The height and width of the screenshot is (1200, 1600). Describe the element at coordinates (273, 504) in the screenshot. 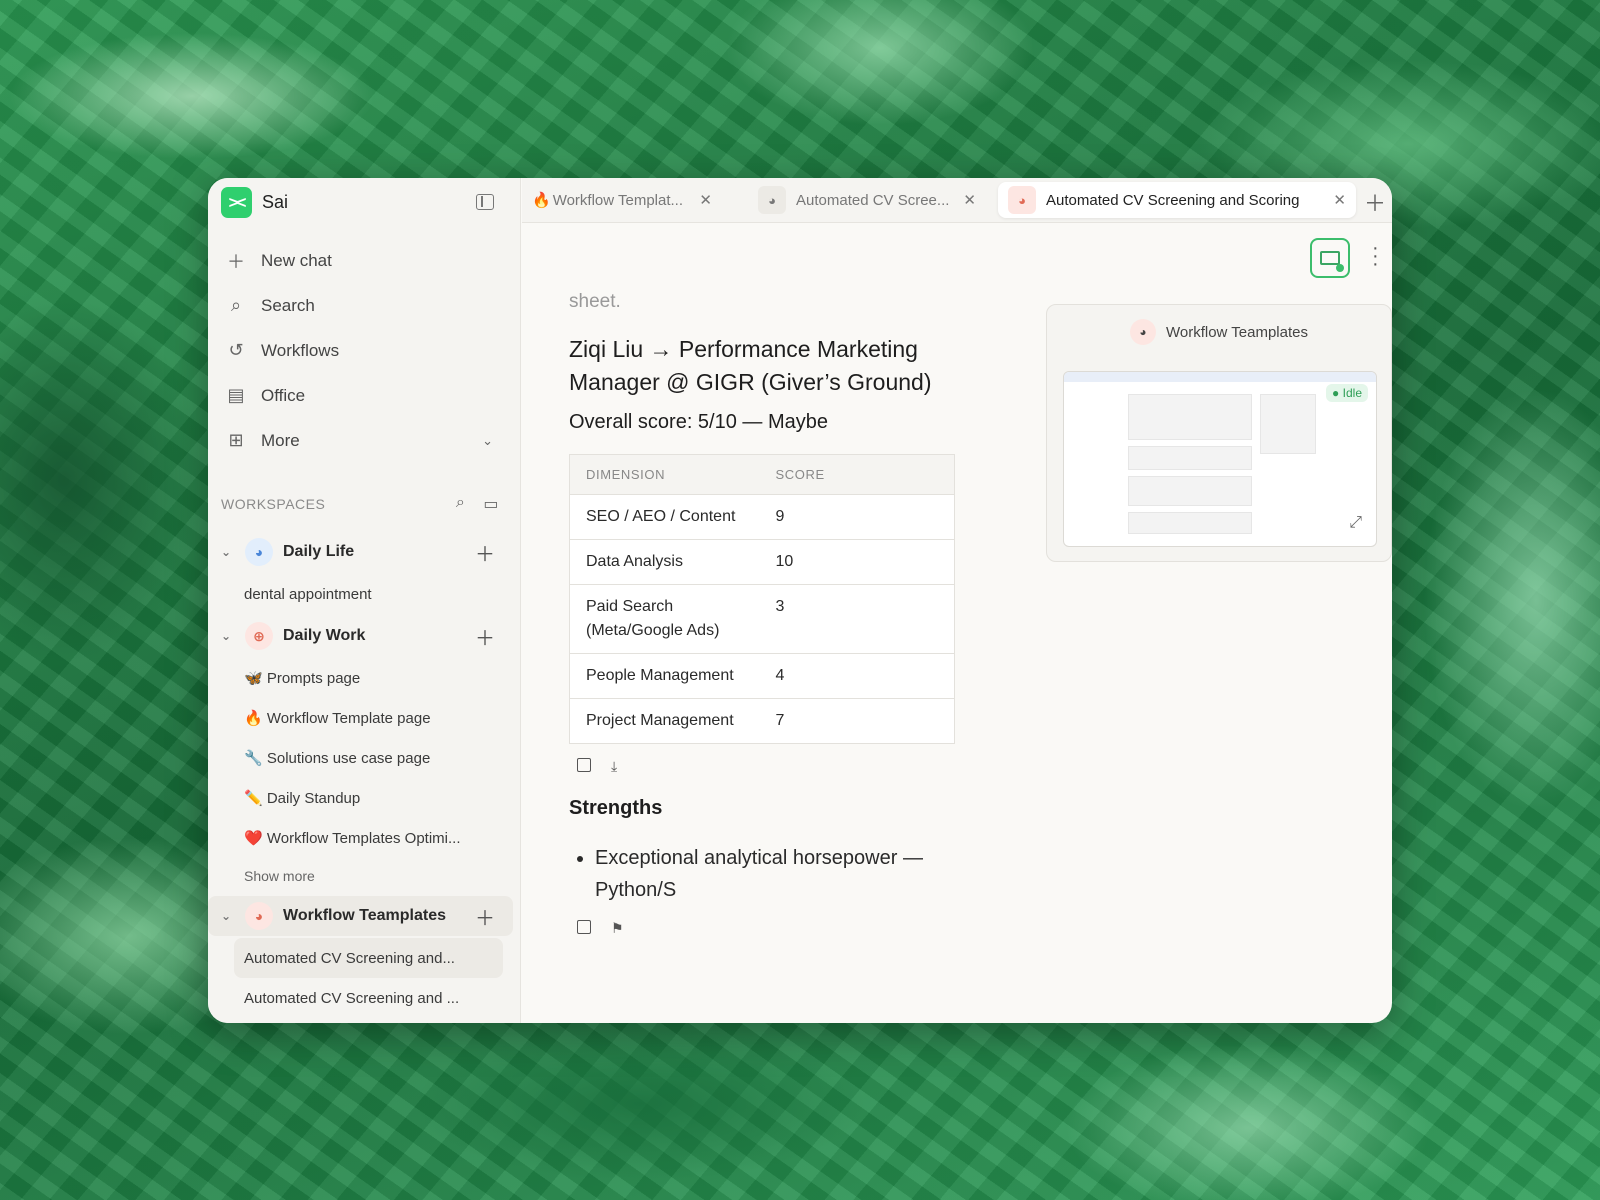

I see `workspaces-label: WORKSPACES` at that location.